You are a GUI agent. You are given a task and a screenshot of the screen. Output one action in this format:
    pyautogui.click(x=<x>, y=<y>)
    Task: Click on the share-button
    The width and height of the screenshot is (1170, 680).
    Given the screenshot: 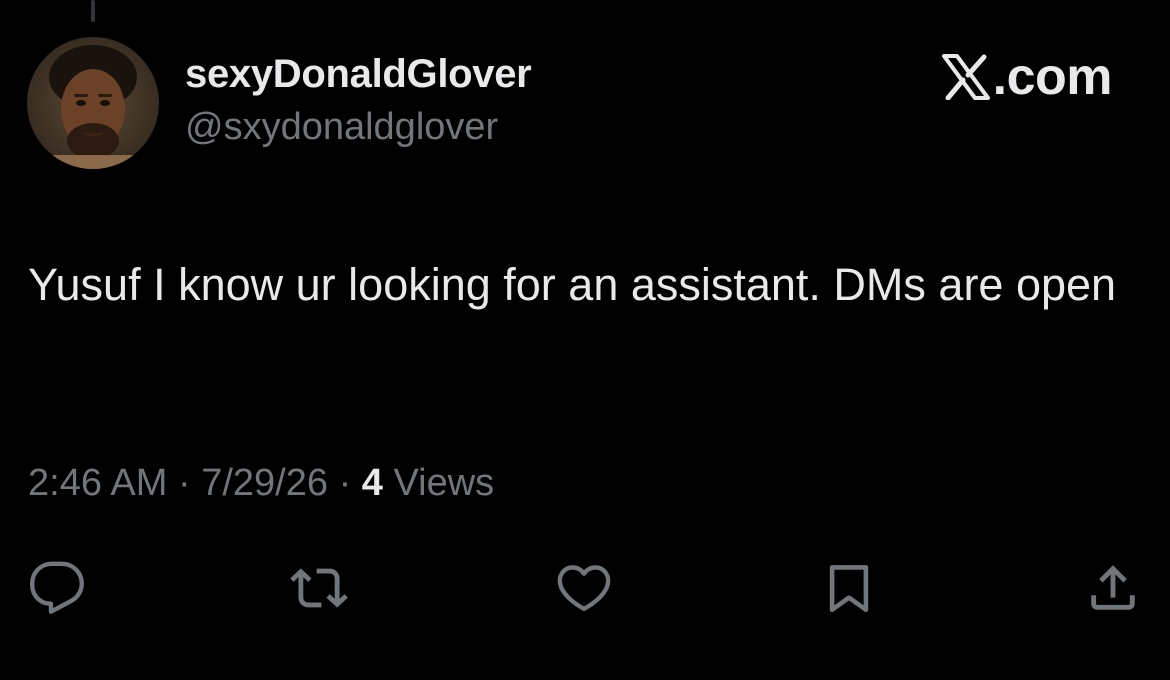 What is the action you would take?
    pyautogui.click(x=1113, y=588)
    